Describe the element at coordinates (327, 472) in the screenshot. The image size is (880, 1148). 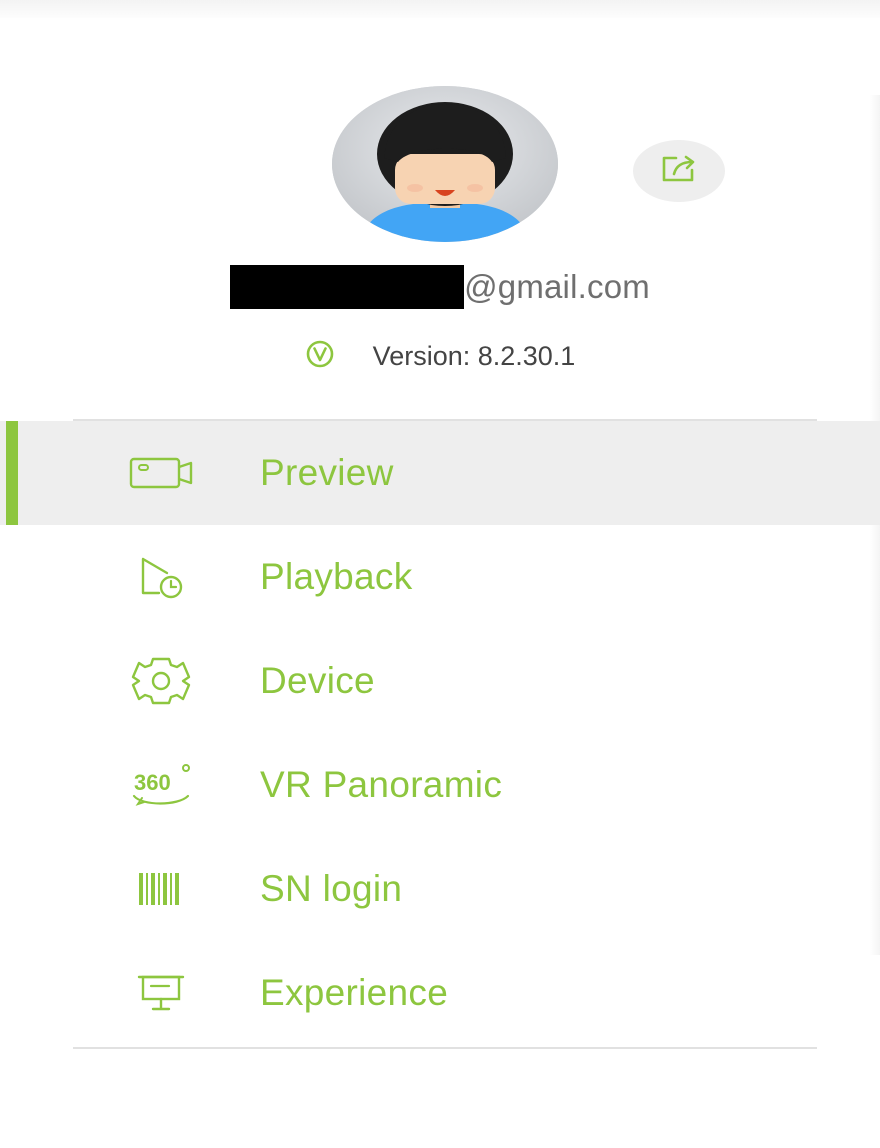
I see `menu-label-preview: Preview` at that location.